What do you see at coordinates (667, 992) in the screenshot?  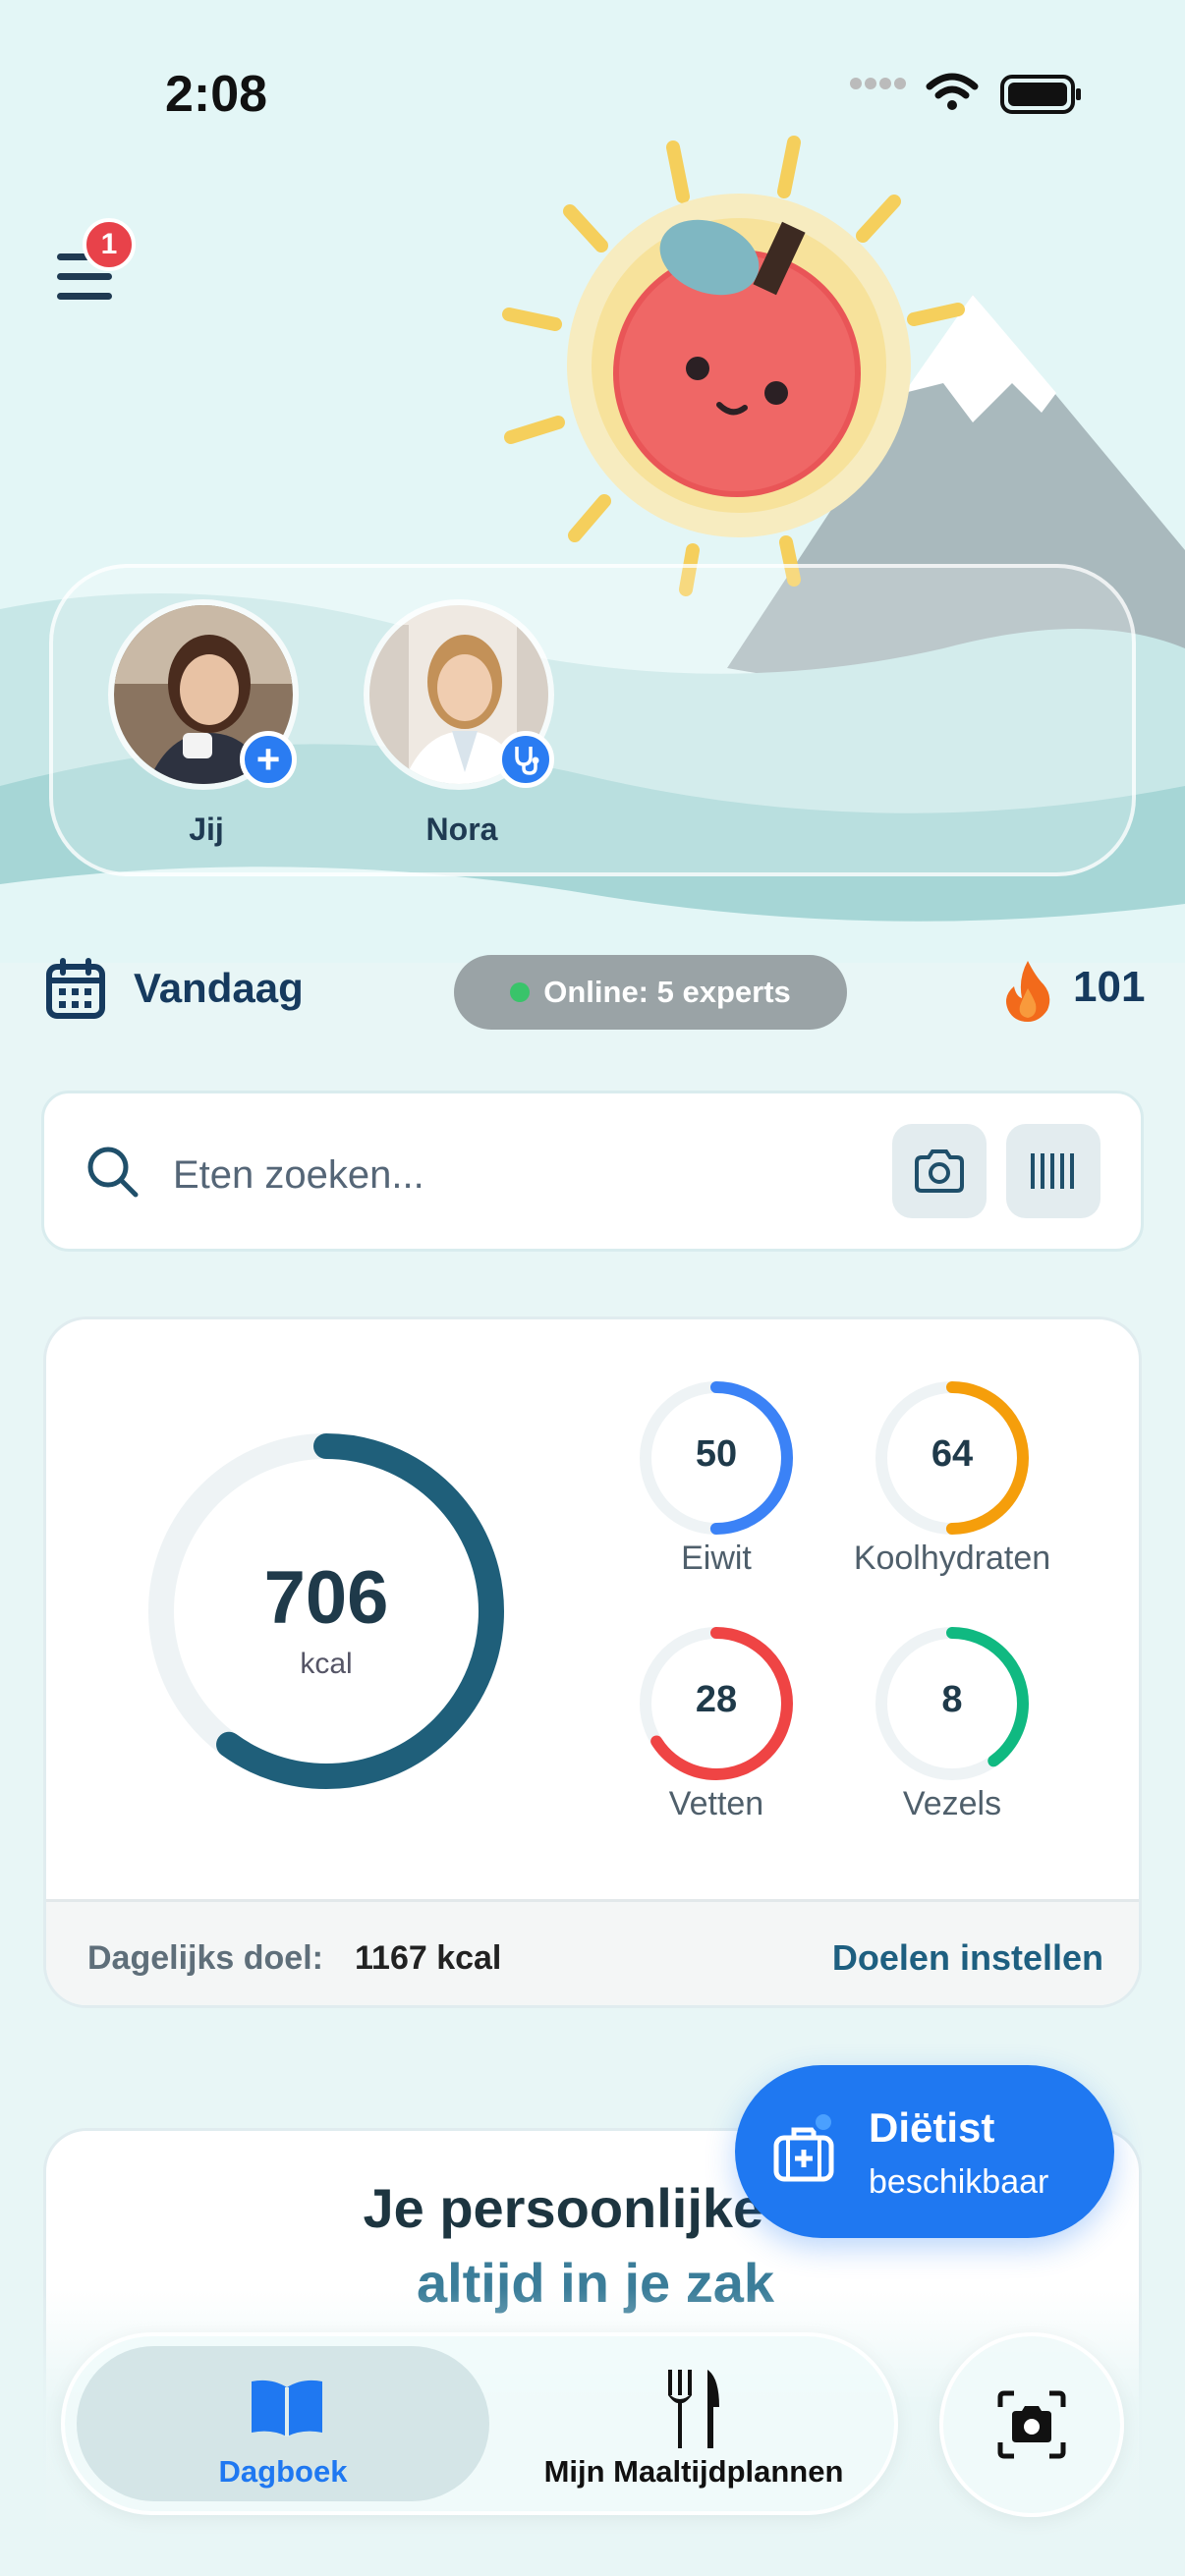 I see `online-experts-label: Online: 5 experts` at bounding box center [667, 992].